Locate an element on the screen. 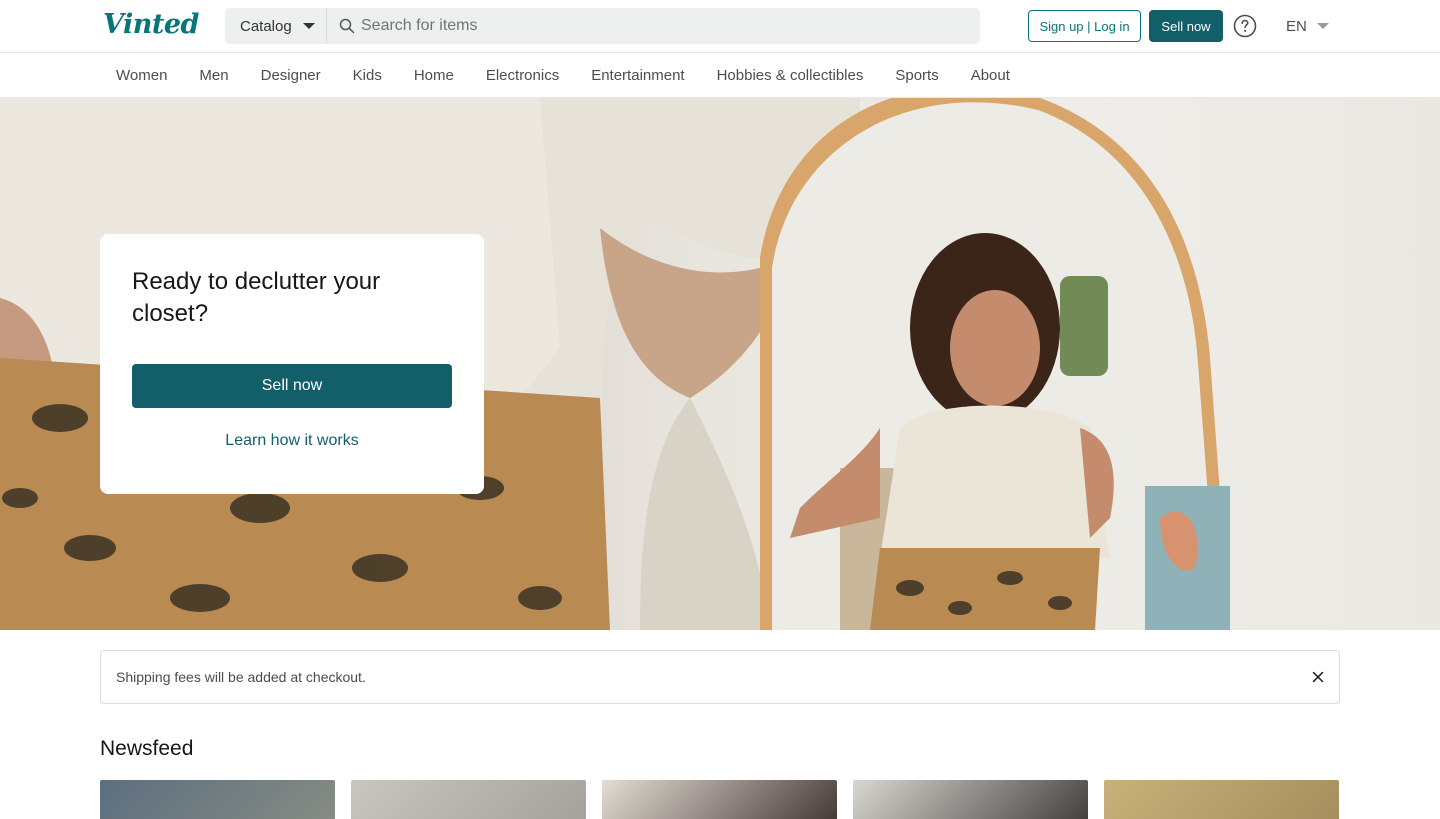  nav-home: Home is located at coordinates (434, 75).